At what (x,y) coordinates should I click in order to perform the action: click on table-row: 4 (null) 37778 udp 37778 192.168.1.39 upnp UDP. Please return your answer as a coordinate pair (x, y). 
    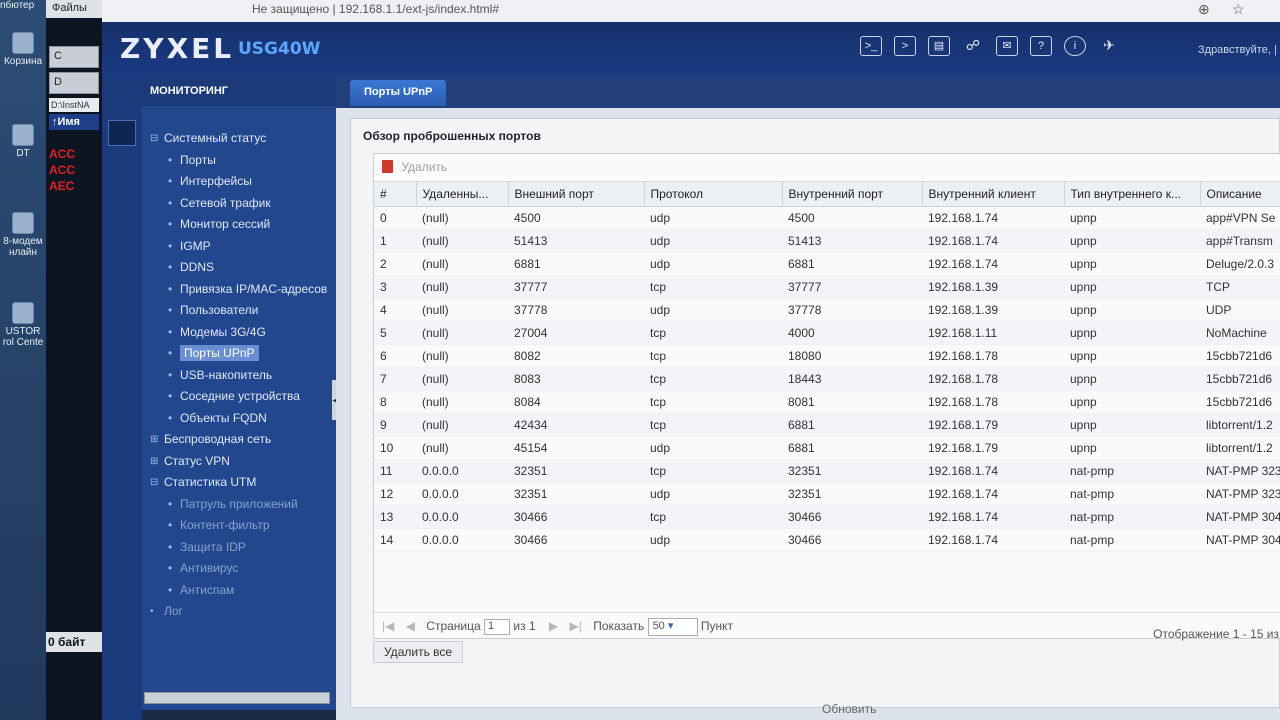
    Looking at the image, I should click on (827, 310).